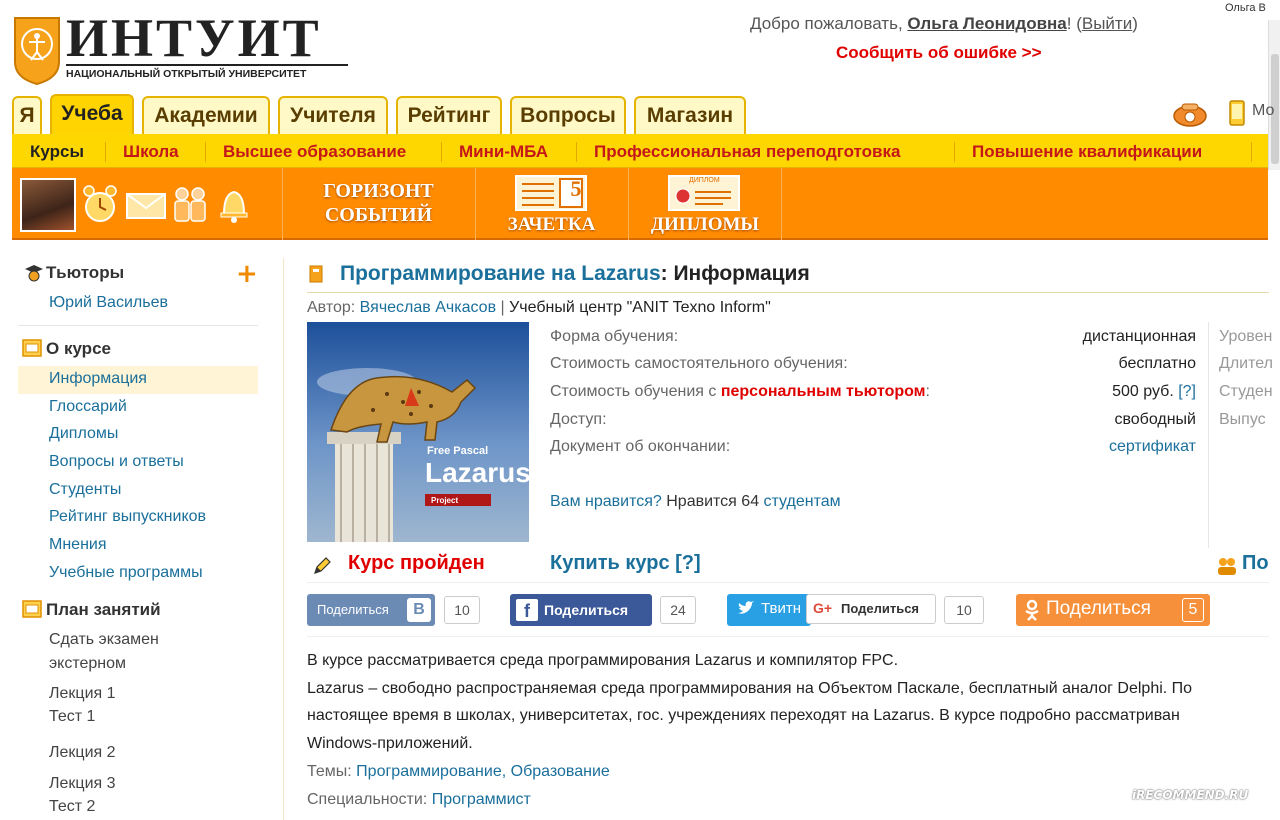  I want to click on subnav-mini-mba: Мини-МБА, so click(503, 152).